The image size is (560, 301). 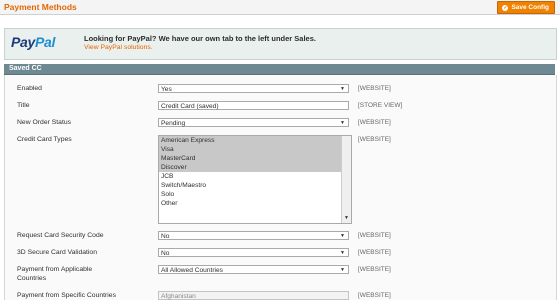 What do you see at coordinates (253, 123) in the screenshot?
I see `order-status-select: Pending` at bounding box center [253, 123].